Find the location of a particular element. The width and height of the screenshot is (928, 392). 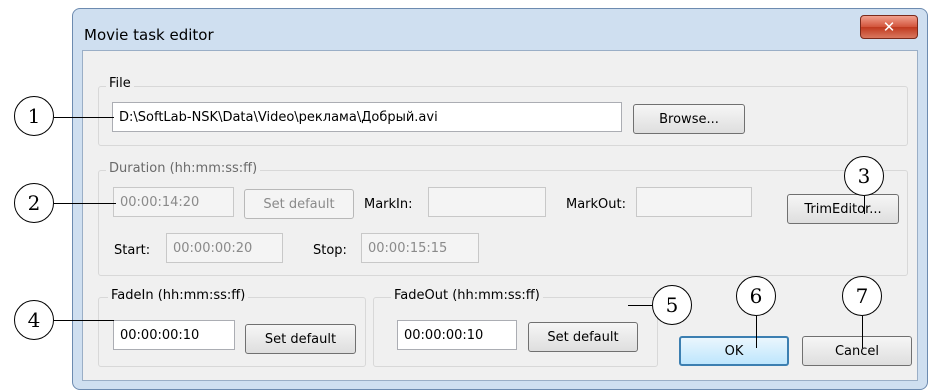

ok-button: OK is located at coordinates (734, 351).